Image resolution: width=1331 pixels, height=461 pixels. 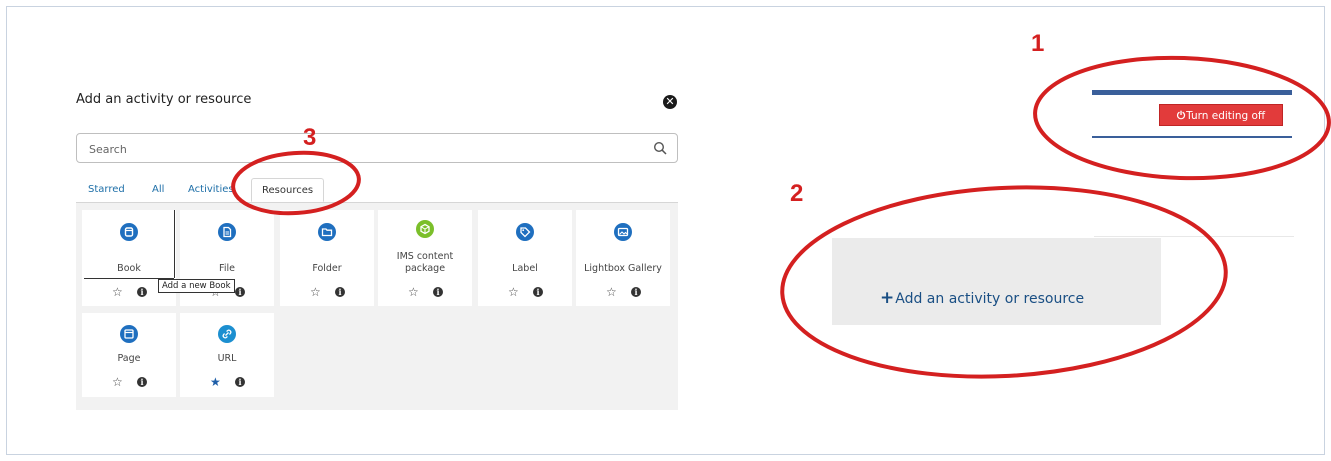 What do you see at coordinates (174, 244) in the screenshot?
I see `hover-border` at bounding box center [174, 244].